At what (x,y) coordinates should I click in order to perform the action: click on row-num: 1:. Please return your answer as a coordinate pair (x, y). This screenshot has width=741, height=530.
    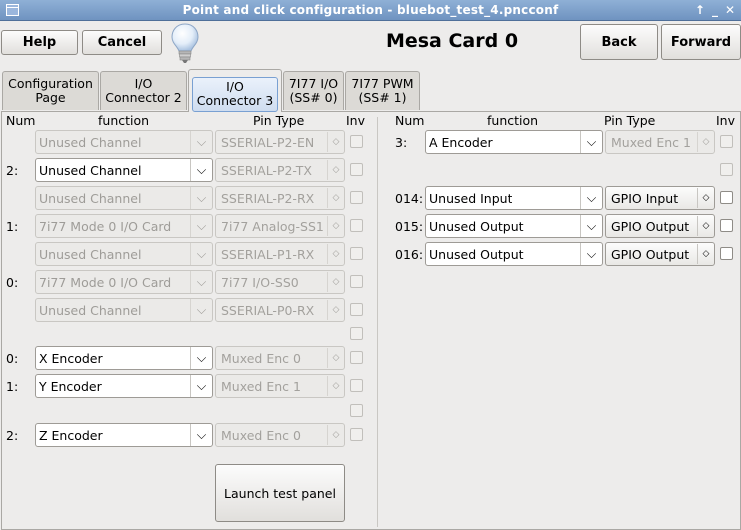
    Looking at the image, I should click on (12, 226).